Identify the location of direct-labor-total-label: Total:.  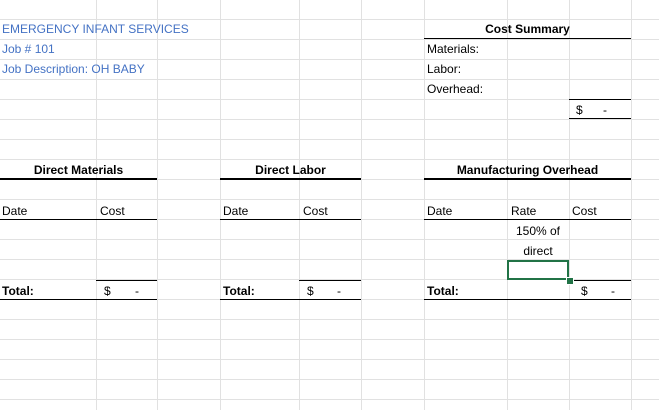
(239, 291).